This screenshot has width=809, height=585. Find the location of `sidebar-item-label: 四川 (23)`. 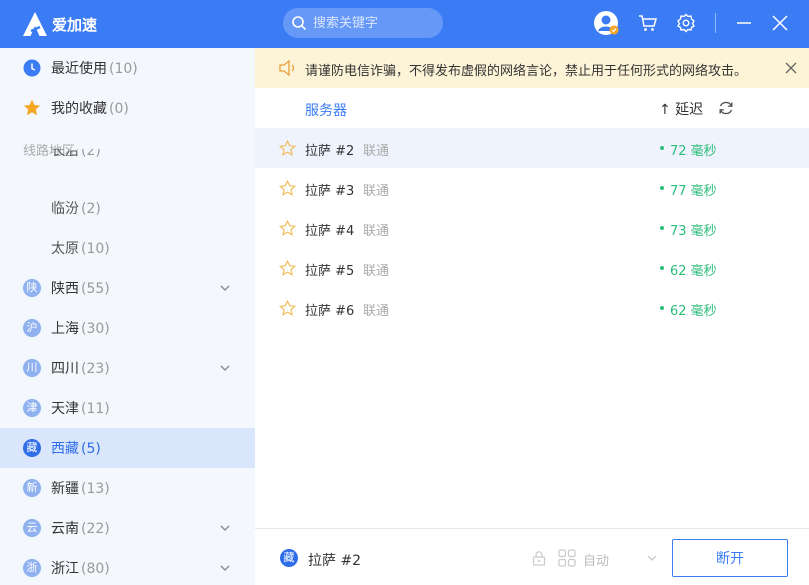

sidebar-item-label: 四川 (23) is located at coordinates (80, 369).